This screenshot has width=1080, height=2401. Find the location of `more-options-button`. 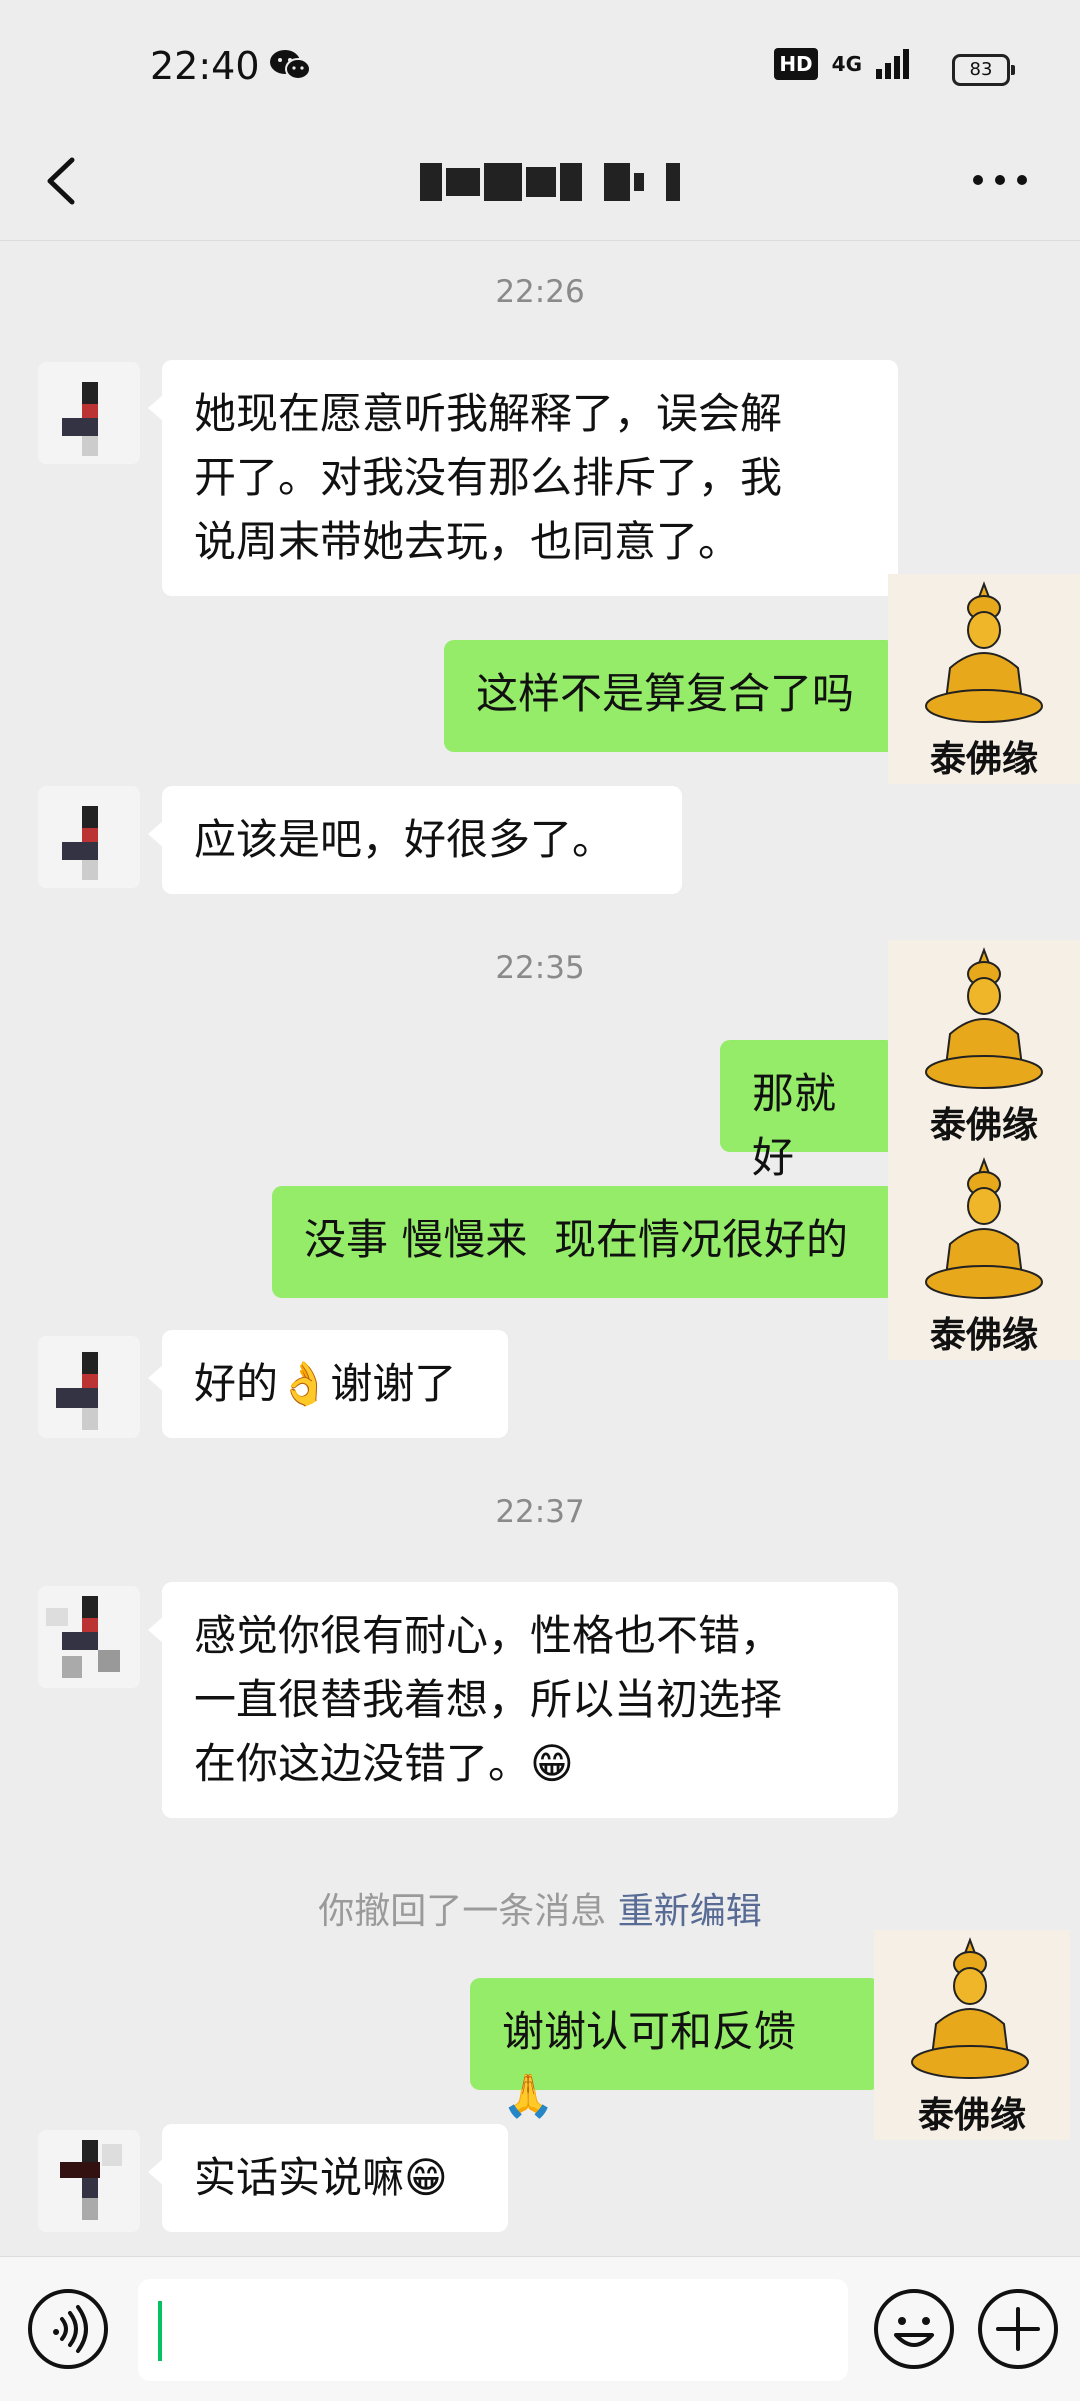

more-options-button is located at coordinates (1000, 180).